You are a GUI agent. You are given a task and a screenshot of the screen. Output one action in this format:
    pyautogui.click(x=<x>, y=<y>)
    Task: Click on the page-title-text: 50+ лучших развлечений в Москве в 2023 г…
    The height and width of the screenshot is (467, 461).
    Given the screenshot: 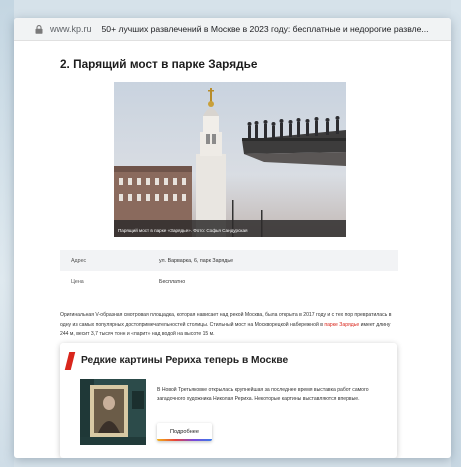 What is the action you would take?
    pyautogui.click(x=265, y=29)
    